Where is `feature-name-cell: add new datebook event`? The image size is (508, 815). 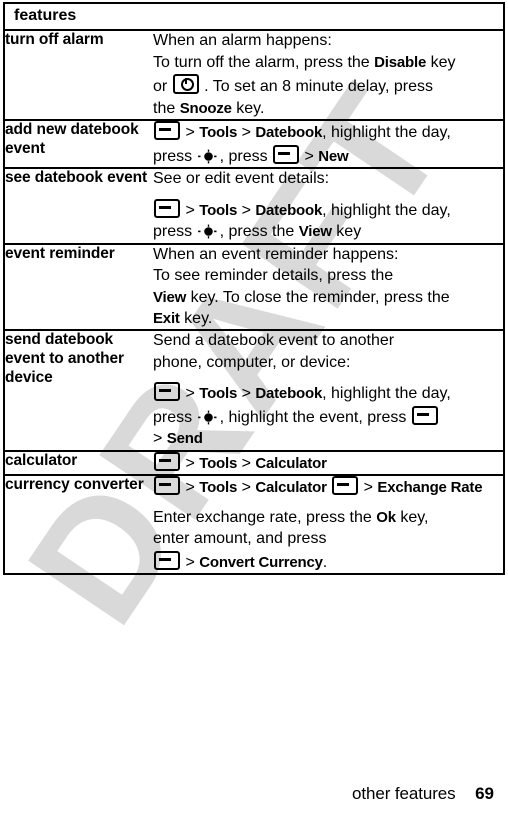
feature-name-cell: add new datebook event is located at coordinates (78, 145).